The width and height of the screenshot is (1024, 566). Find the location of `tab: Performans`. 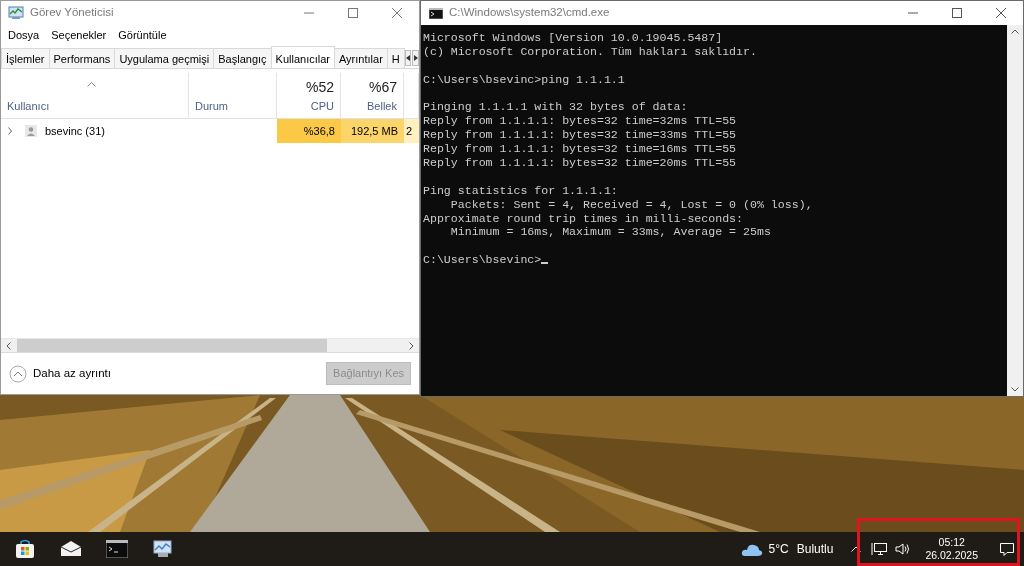

tab: Performans is located at coordinates (82, 58).